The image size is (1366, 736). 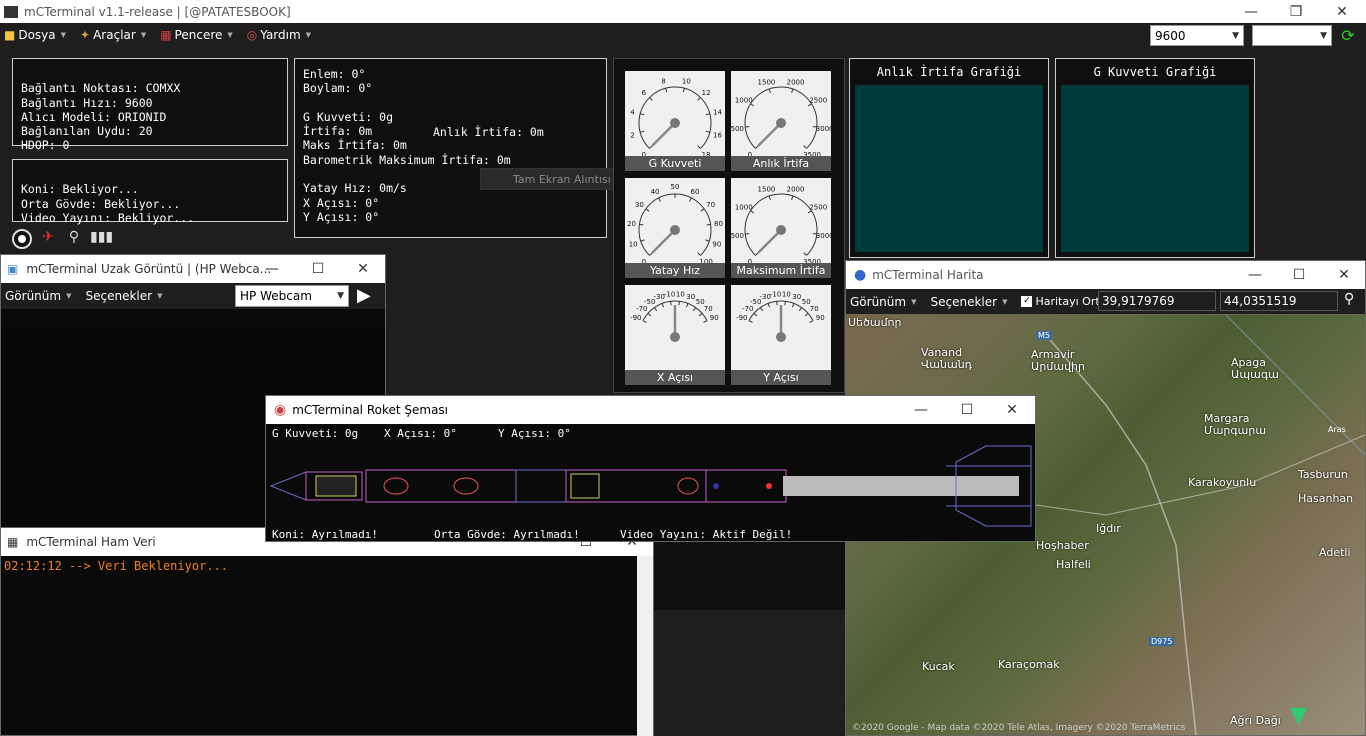 What do you see at coordinates (363, 268) in the screenshot?
I see `webcam-close: ✕` at bounding box center [363, 268].